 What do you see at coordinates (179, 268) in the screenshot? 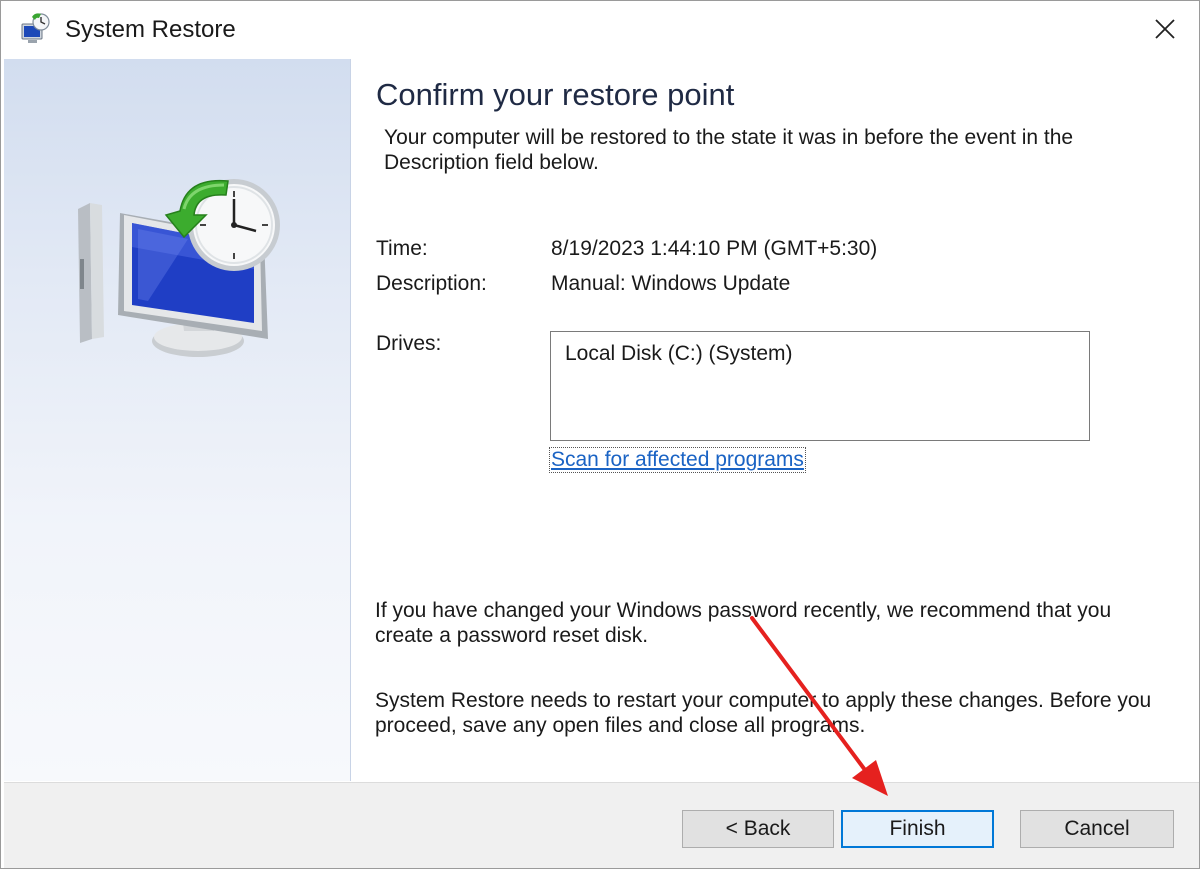
I see `restore-computer-clock-icon` at bounding box center [179, 268].